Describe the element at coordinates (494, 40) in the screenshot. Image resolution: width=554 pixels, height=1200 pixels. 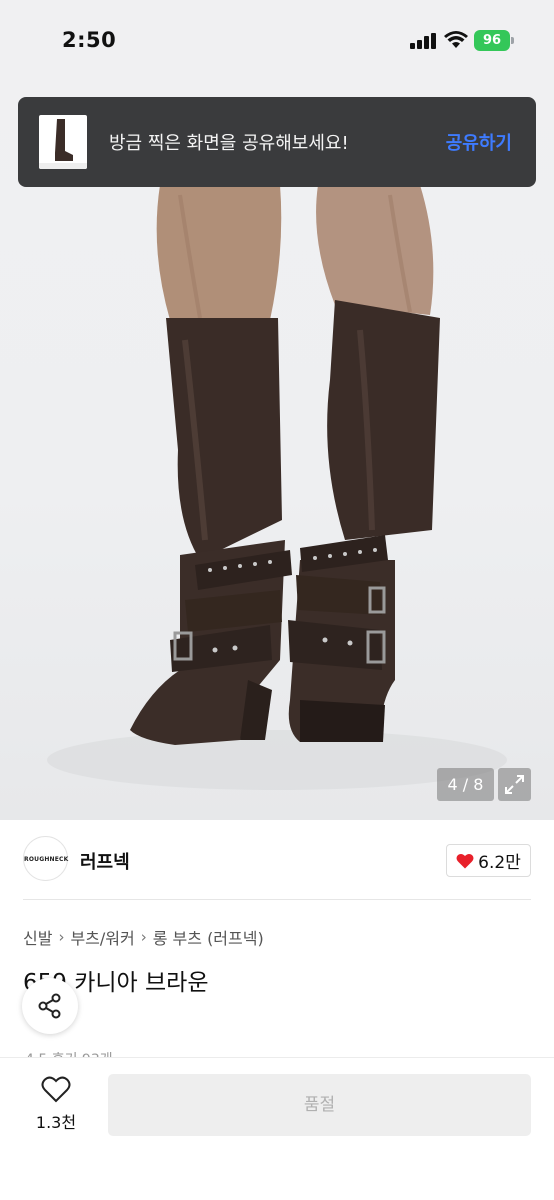
I see `battery-icon: 96` at that location.